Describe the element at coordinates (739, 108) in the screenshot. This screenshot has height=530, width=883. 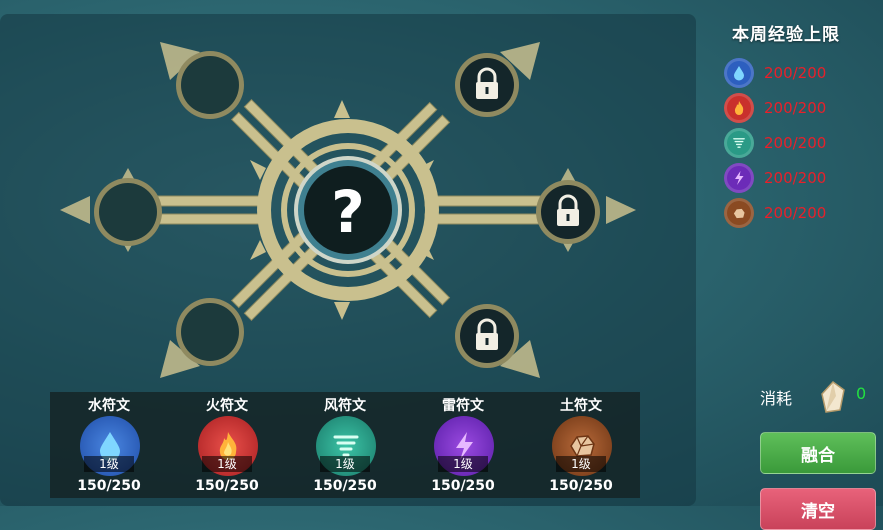
I see `flame-icon` at that location.